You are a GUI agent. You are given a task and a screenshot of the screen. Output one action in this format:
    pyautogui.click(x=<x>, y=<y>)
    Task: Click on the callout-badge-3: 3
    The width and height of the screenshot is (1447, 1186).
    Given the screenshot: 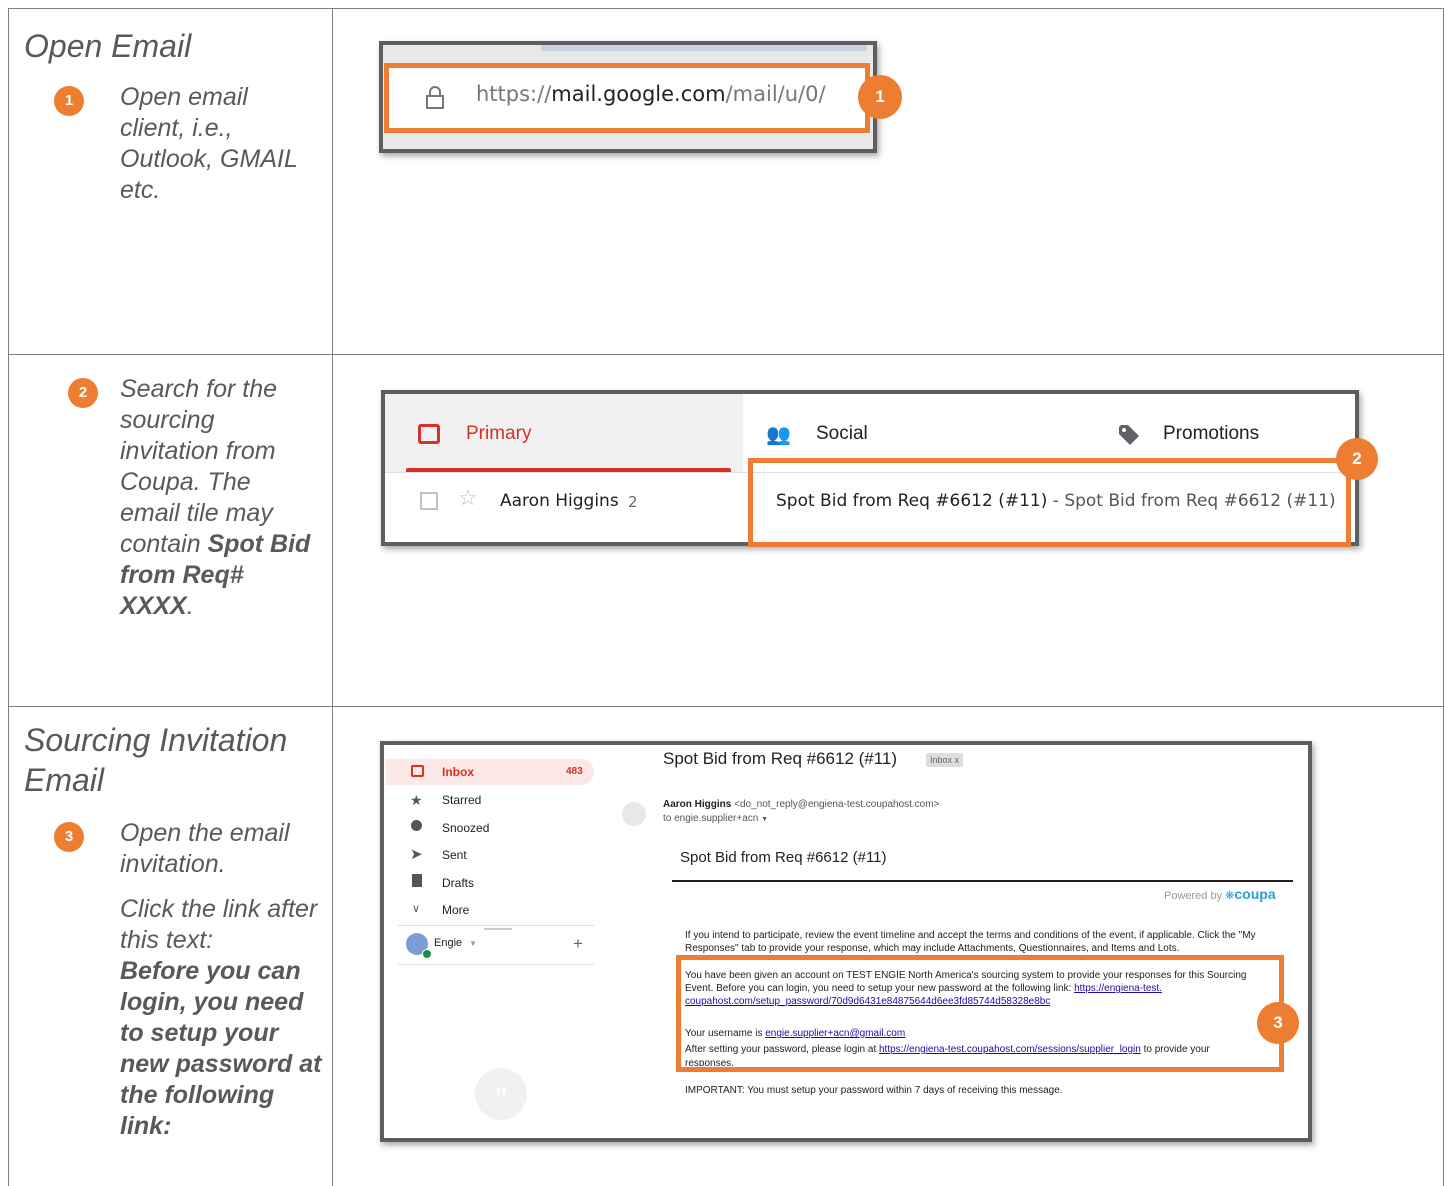 What is the action you would take?
    pyautogui.click(x=1278, y=1023)
    